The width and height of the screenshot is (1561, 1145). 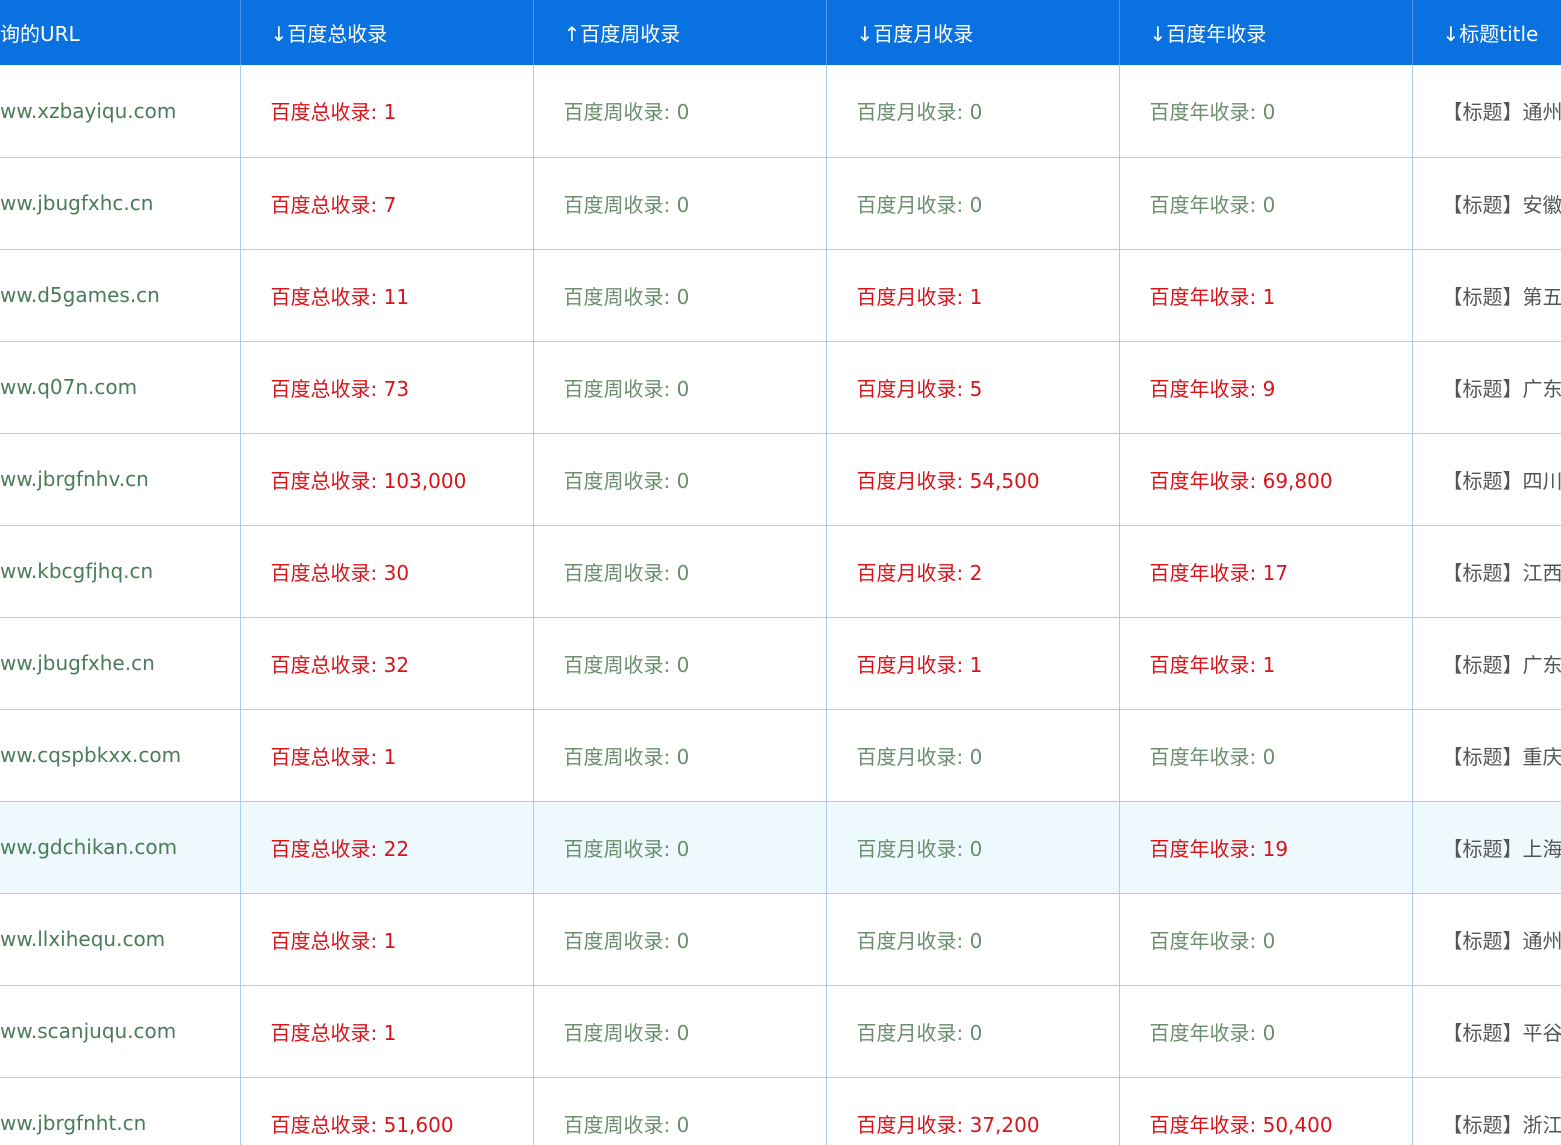 What do you see at coordinates (120, 32) in the screenshot?
I see `column-header-url: 询的URL` at bounding box center [120, 32].